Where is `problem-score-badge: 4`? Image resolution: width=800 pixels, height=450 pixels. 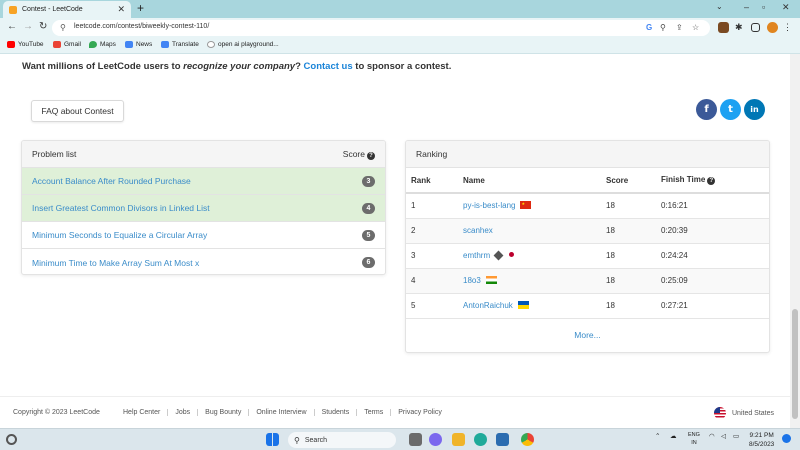
problem-score-badge: 4 is located at coordinates (368, 208).